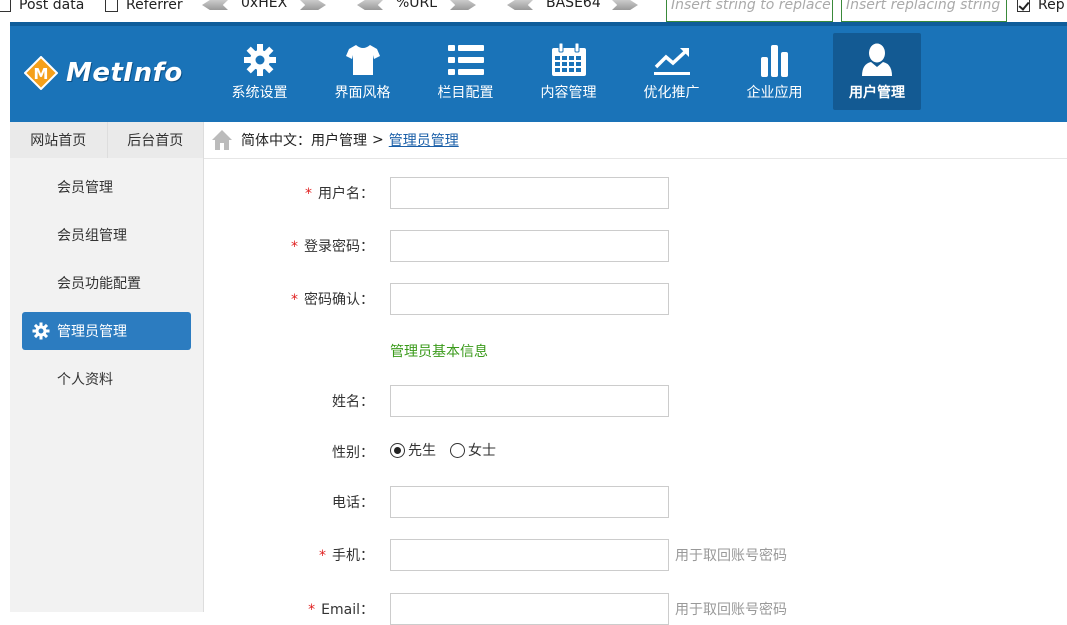 This screenshot has height=625, width=1067. What do you see at coordinates (877, 71) in the screenshot?
I see `nav-user-management: 用户管理` at bounding box center [877, 71].